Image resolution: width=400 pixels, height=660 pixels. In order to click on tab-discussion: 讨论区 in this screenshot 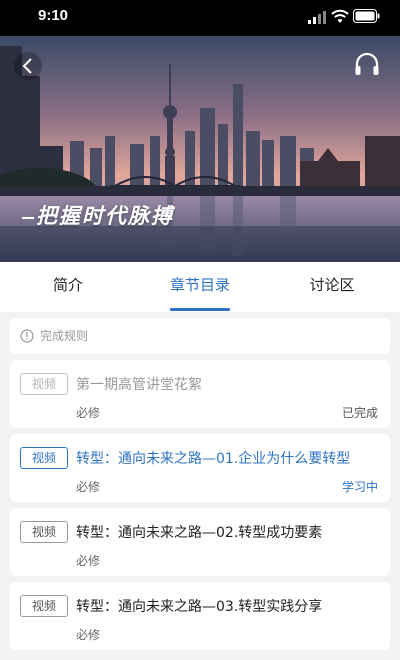, I will do `click(332, 287)`.